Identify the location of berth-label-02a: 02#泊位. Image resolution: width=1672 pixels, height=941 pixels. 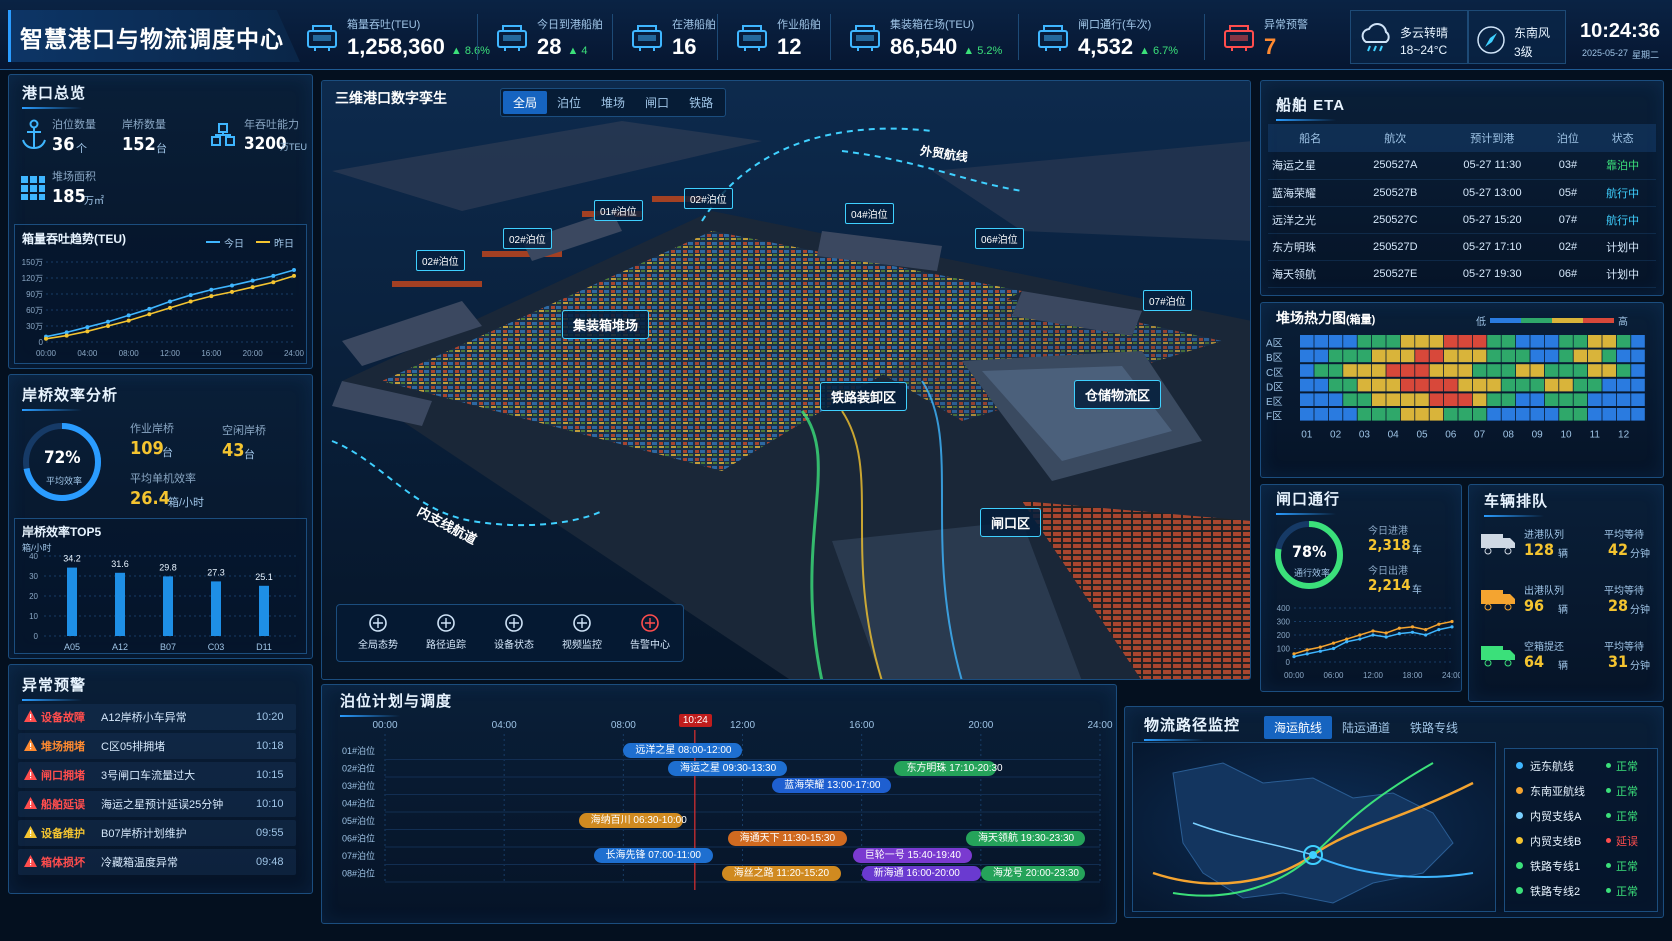
(708, 198).